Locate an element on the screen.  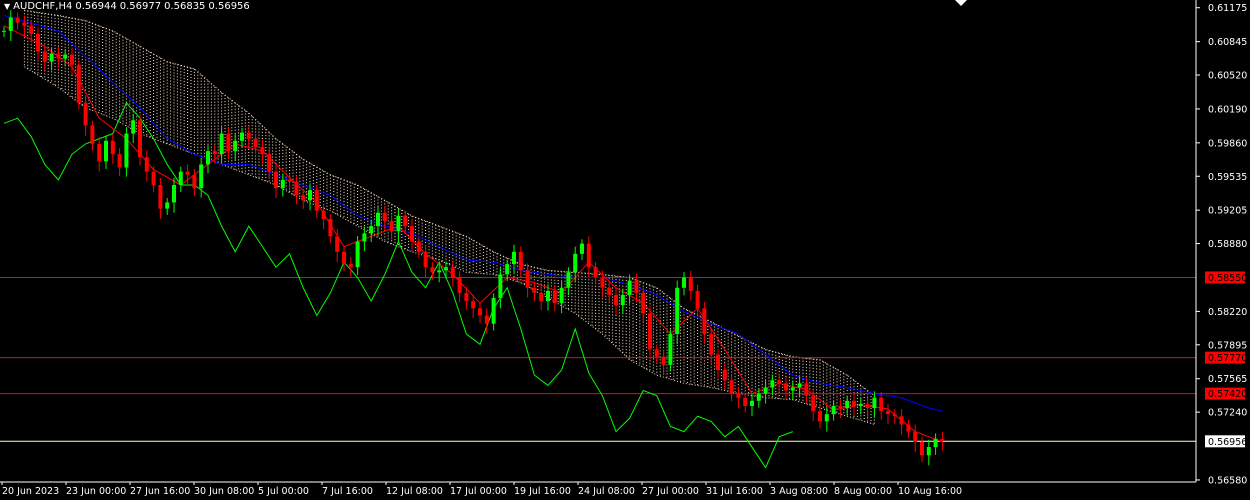
y-tick-label: 0.58220 is located at coordinates (1227, 312).